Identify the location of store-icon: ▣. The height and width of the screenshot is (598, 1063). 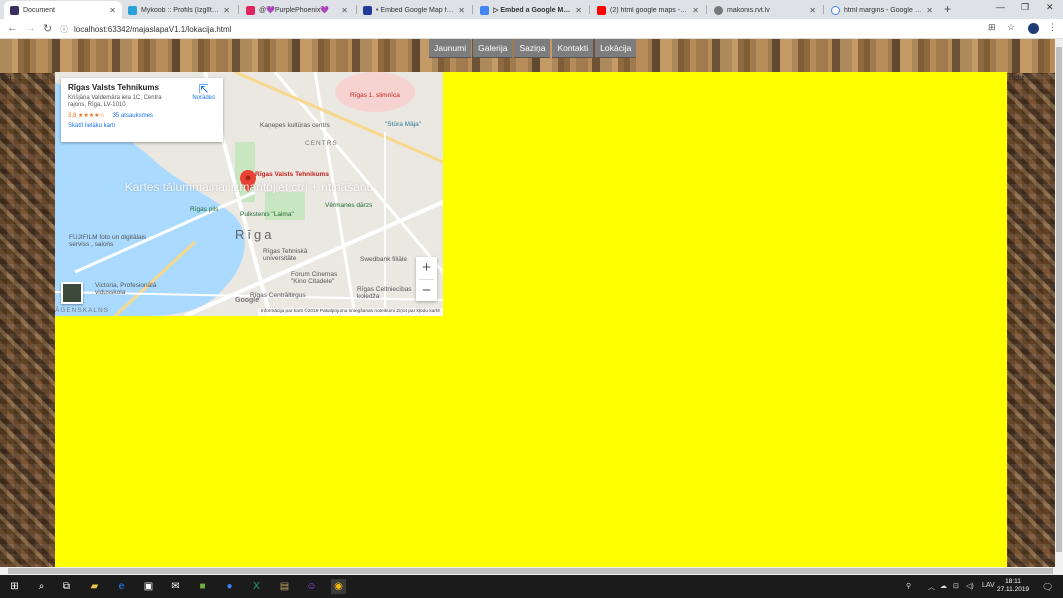
(148, 586).